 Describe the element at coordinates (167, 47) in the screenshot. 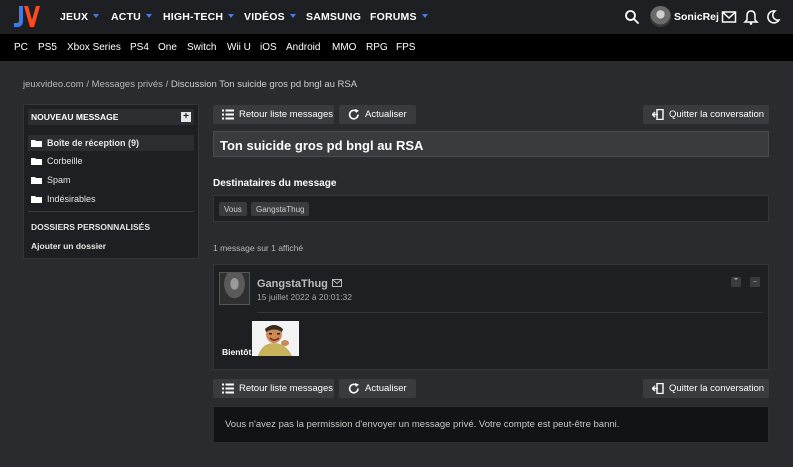

I see `platform-one: One` at that location.